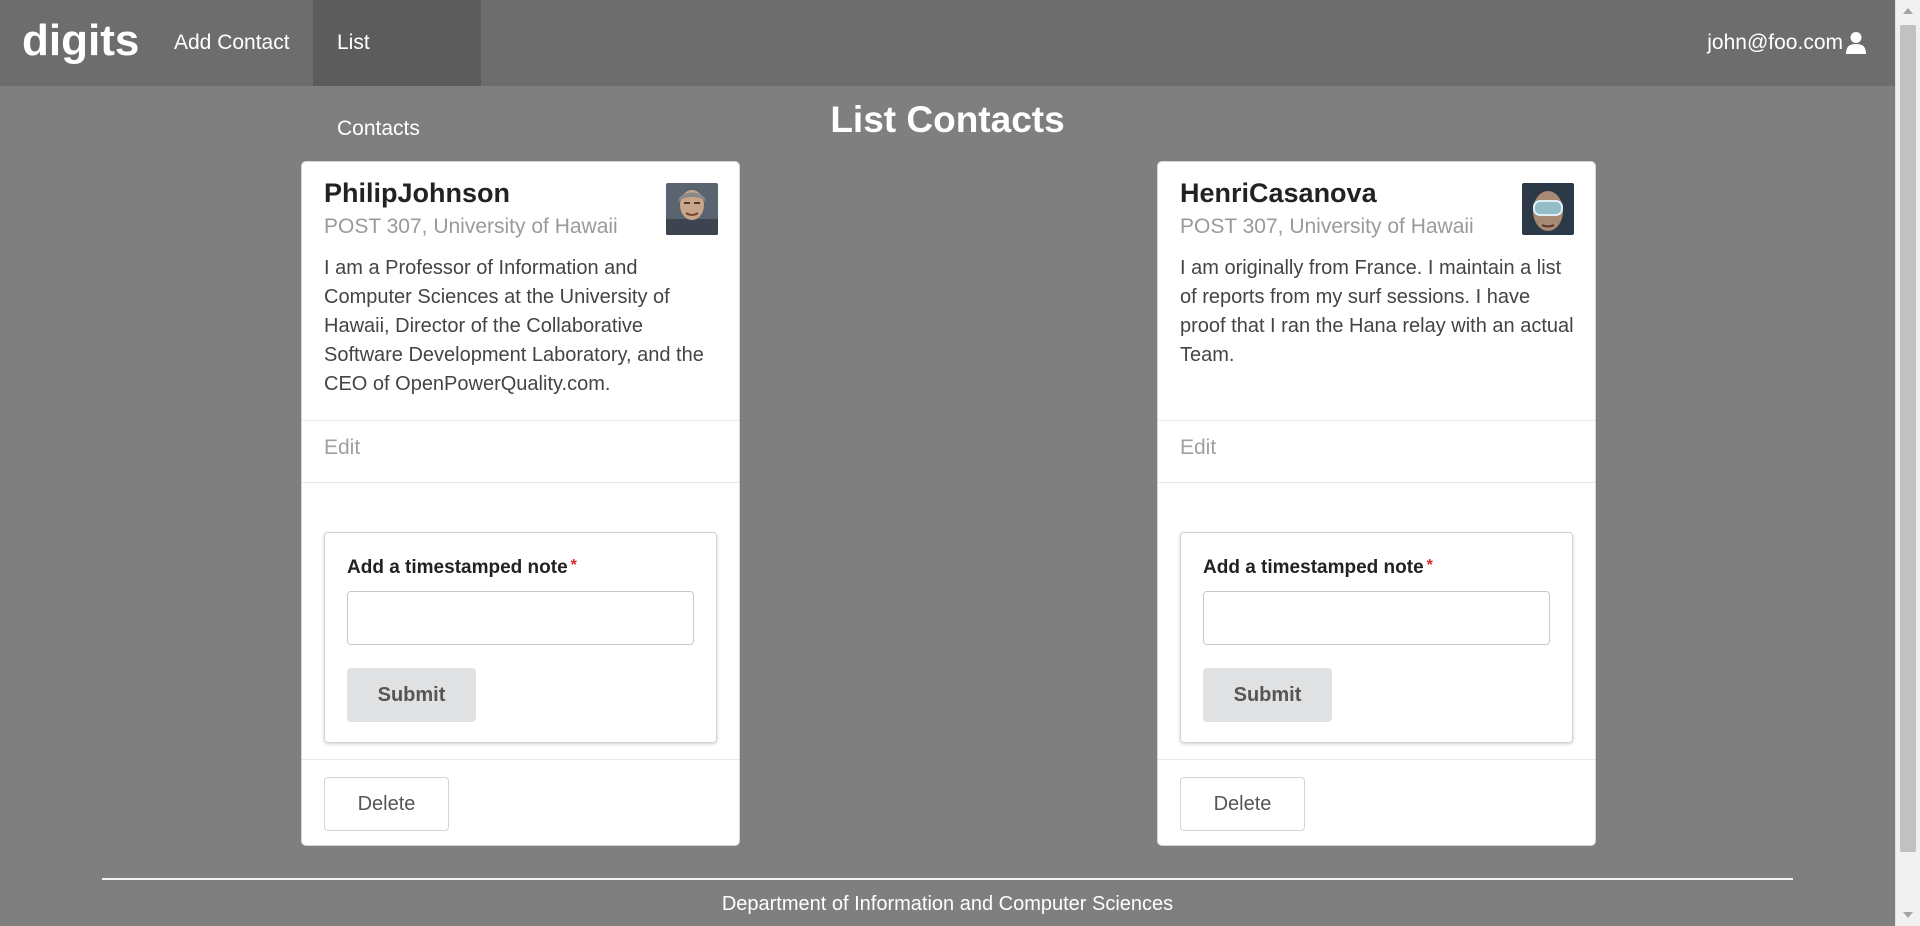  I want to click on scroll-down-icon, so click(1908, 915).